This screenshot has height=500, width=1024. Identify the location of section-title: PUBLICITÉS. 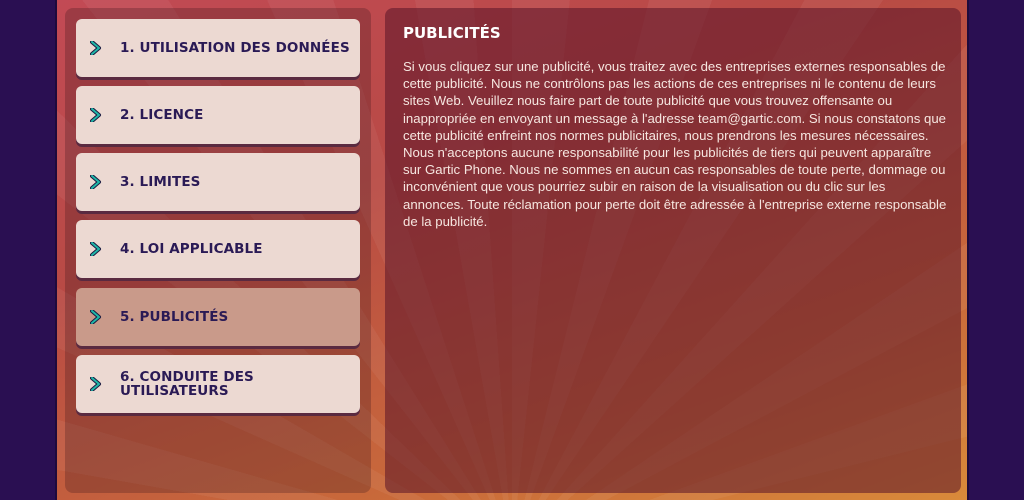
(452, 33).